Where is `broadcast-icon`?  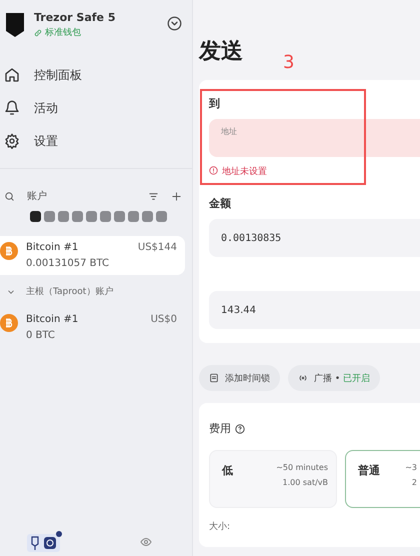
broadcast-icon is located at coordinates (303, 378).